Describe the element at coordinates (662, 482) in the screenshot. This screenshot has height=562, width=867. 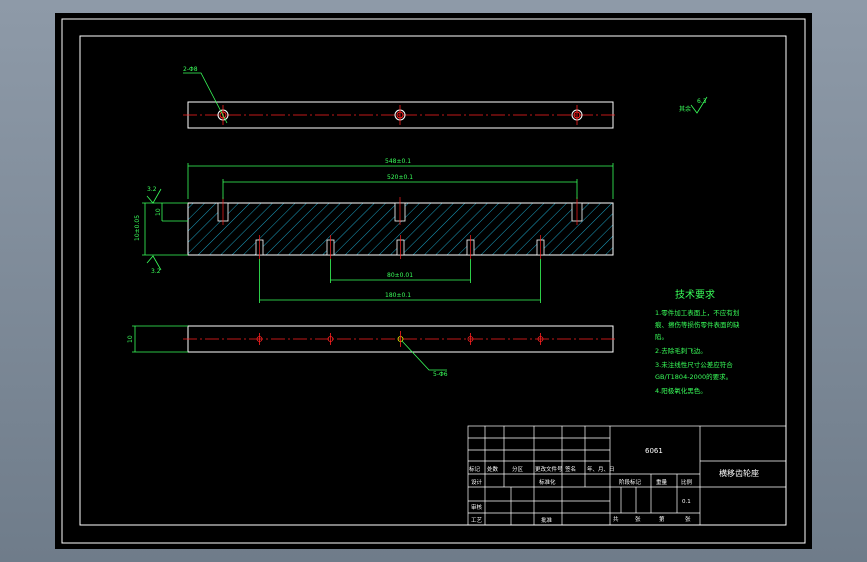
I see `weight-label: 重量` at that location.